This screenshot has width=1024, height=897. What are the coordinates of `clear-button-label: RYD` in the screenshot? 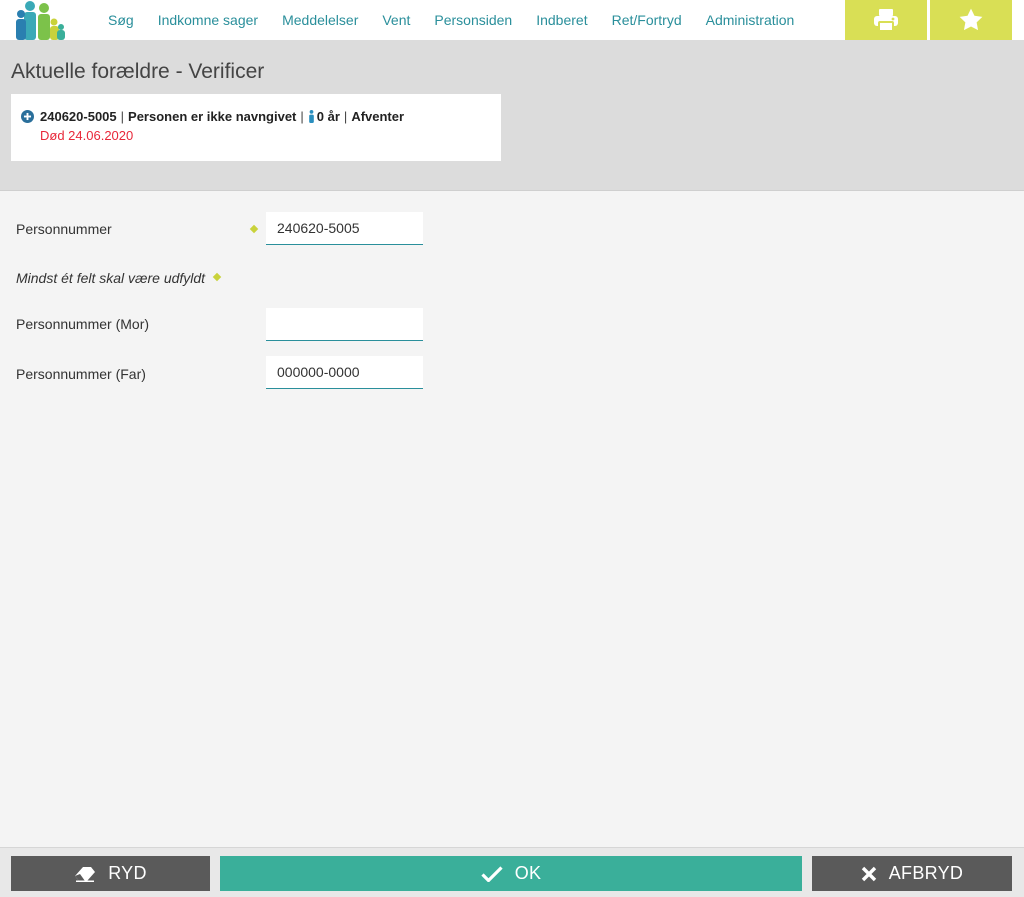 It's located at (127, 873).